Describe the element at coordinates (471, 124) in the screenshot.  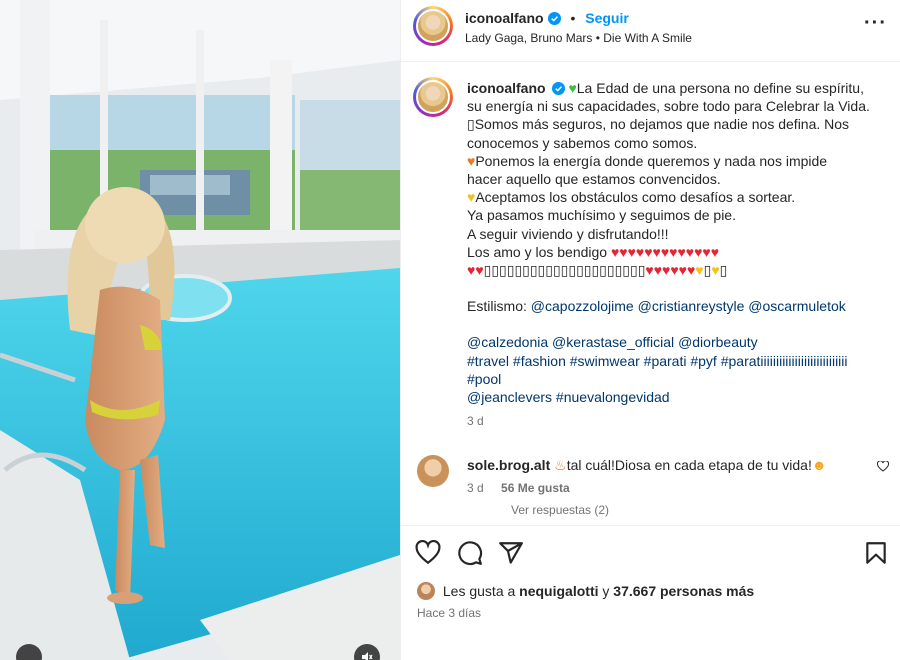
I see `missing-glyph-icon: ▯` at that location.